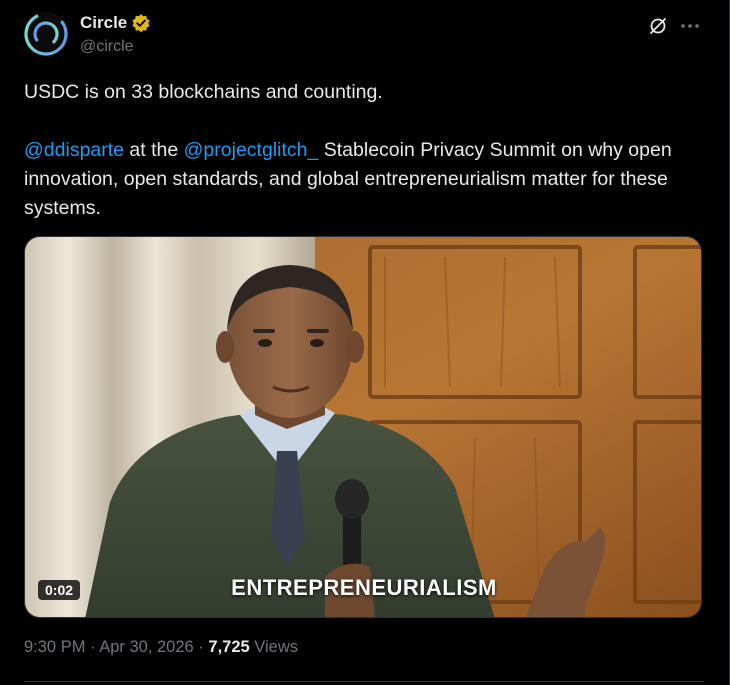 This screenshot has width=730, height=685. I want to click on grok-icon, so click(658, 26).